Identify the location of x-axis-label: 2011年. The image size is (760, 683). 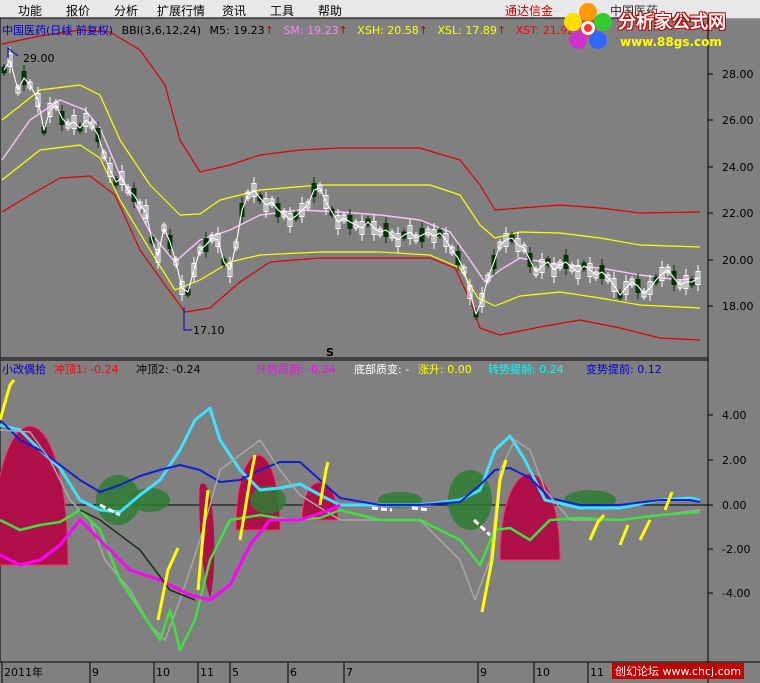
(23, 672).